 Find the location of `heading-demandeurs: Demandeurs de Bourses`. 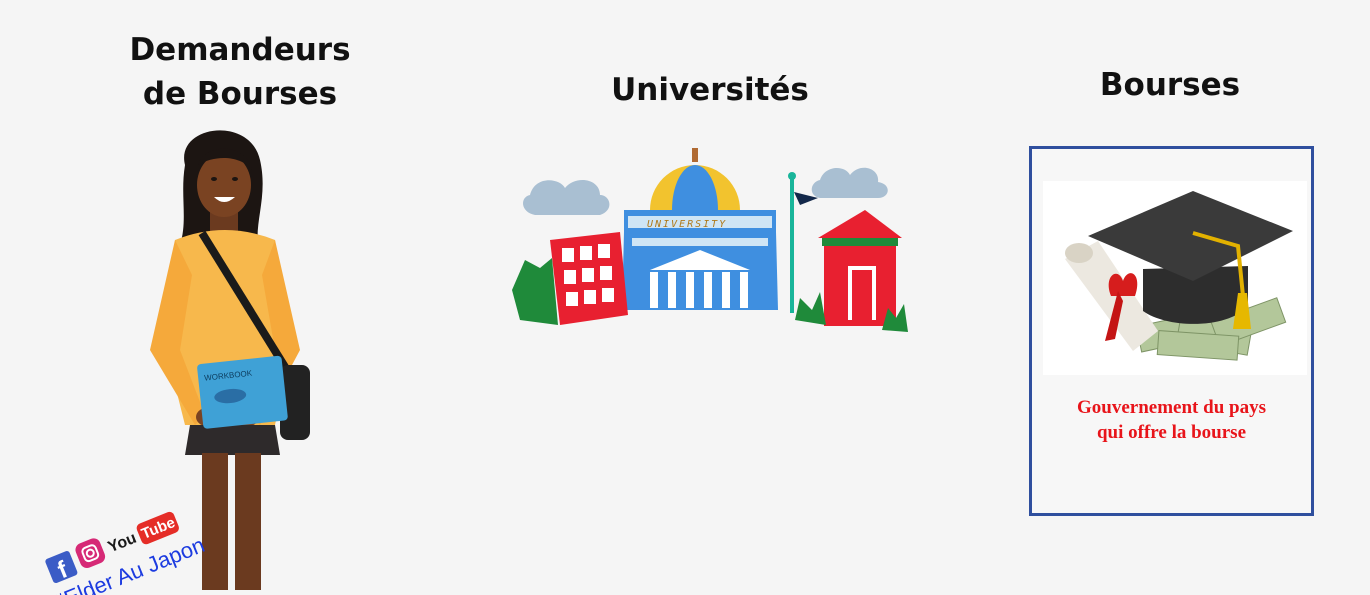

heading-demandeurs: Demandeurs de Bourses is located at coordinates (240, 72).